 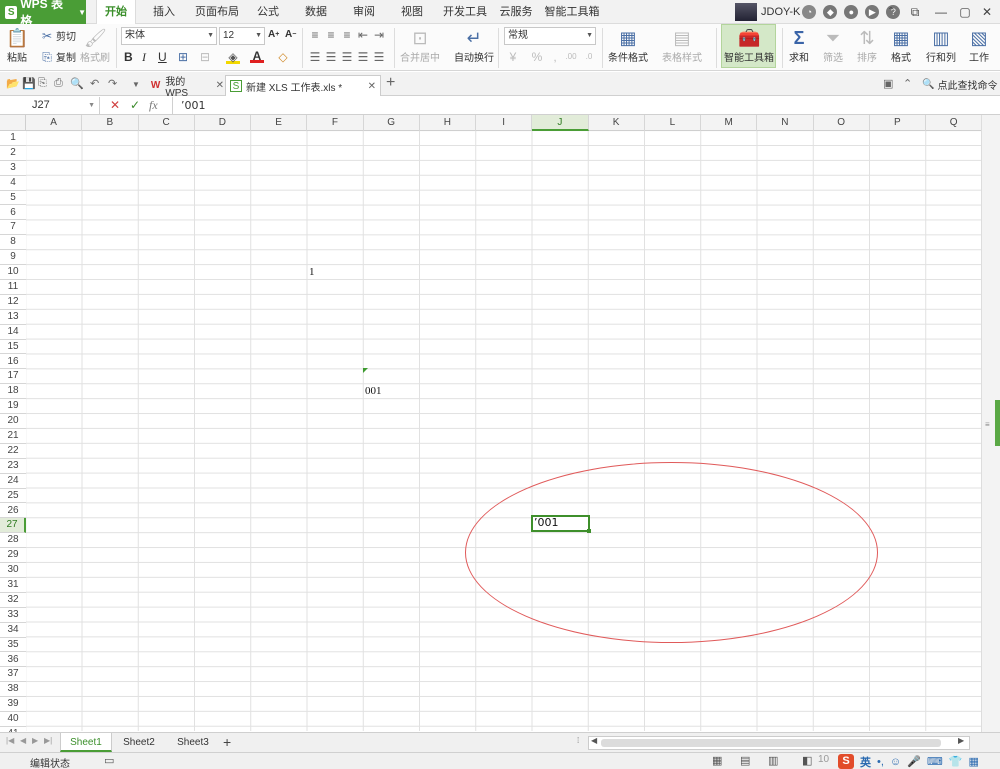 I want to click on column-header-n: N, so click(x=785, y=123).